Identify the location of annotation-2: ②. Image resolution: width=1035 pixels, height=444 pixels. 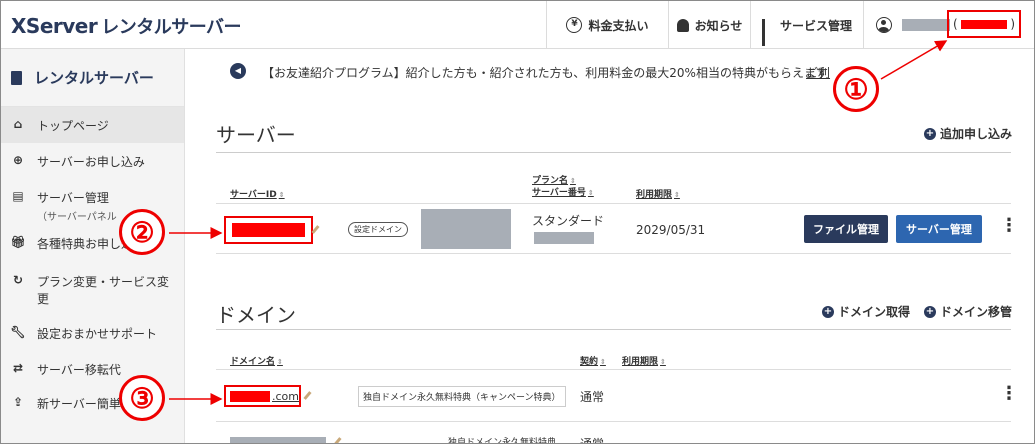
(142, 232).